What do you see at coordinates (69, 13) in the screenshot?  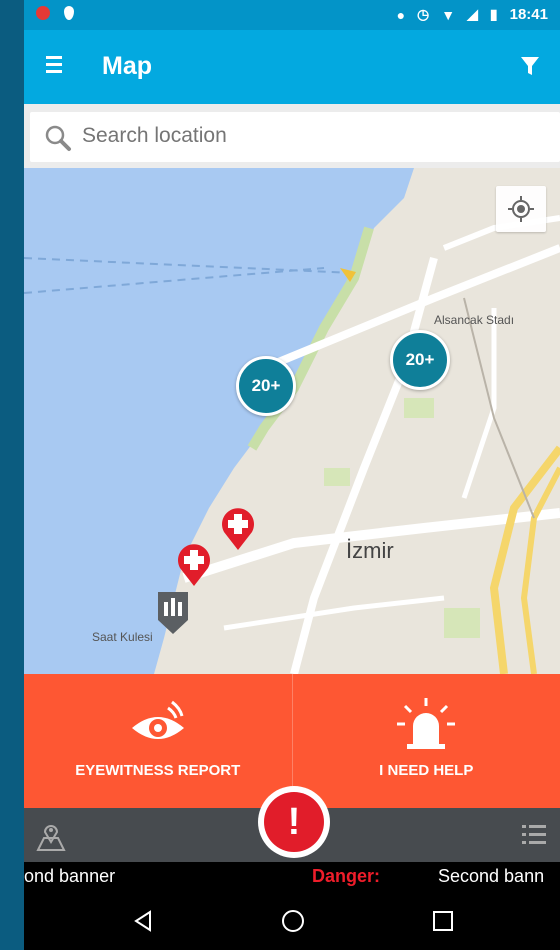 I see `location-notification-icon` at bounding box center [69, 13].